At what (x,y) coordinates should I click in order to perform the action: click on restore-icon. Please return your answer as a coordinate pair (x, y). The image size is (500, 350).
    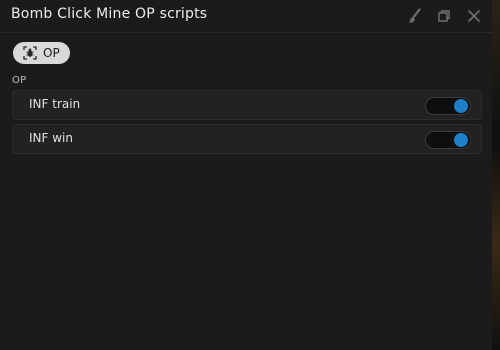
    Looking at the image, I should click on (444, 16).